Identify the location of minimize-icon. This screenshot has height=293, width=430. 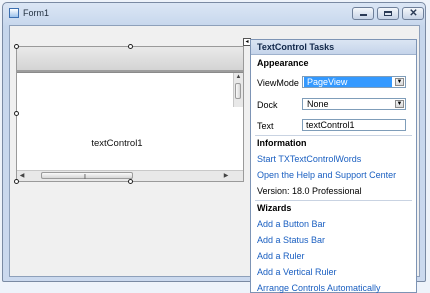
(363, 15).